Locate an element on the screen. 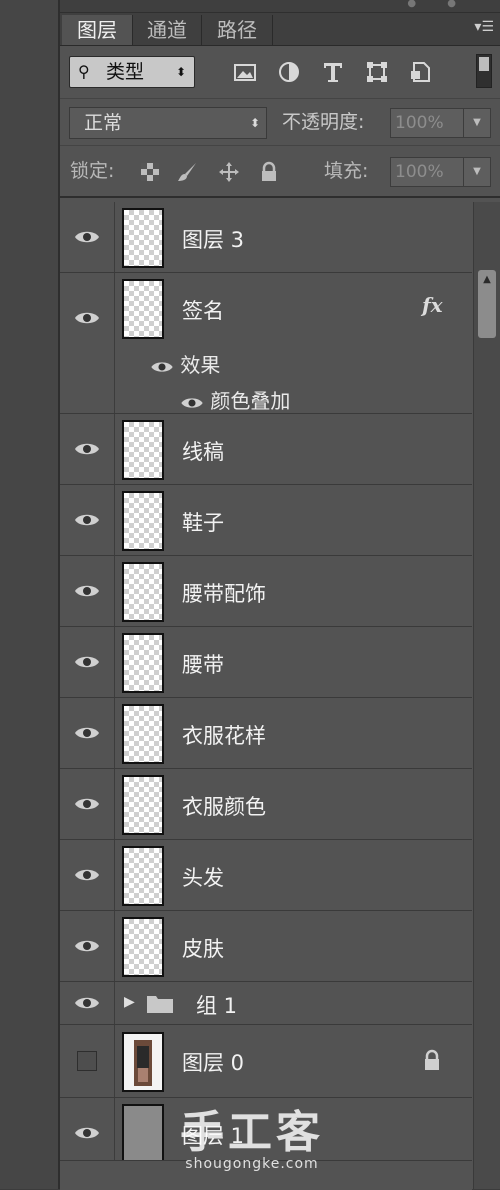  adjustment-filter-icon is located at coordinates (289, 72).